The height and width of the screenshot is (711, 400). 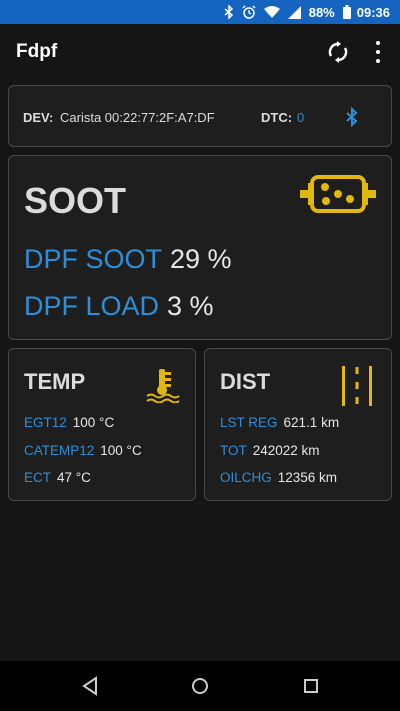 What do you see at coordinates (59, 450) in the screenshot?
I see `catemp12-label: CATEMP12` at bounding box center [59, 450].